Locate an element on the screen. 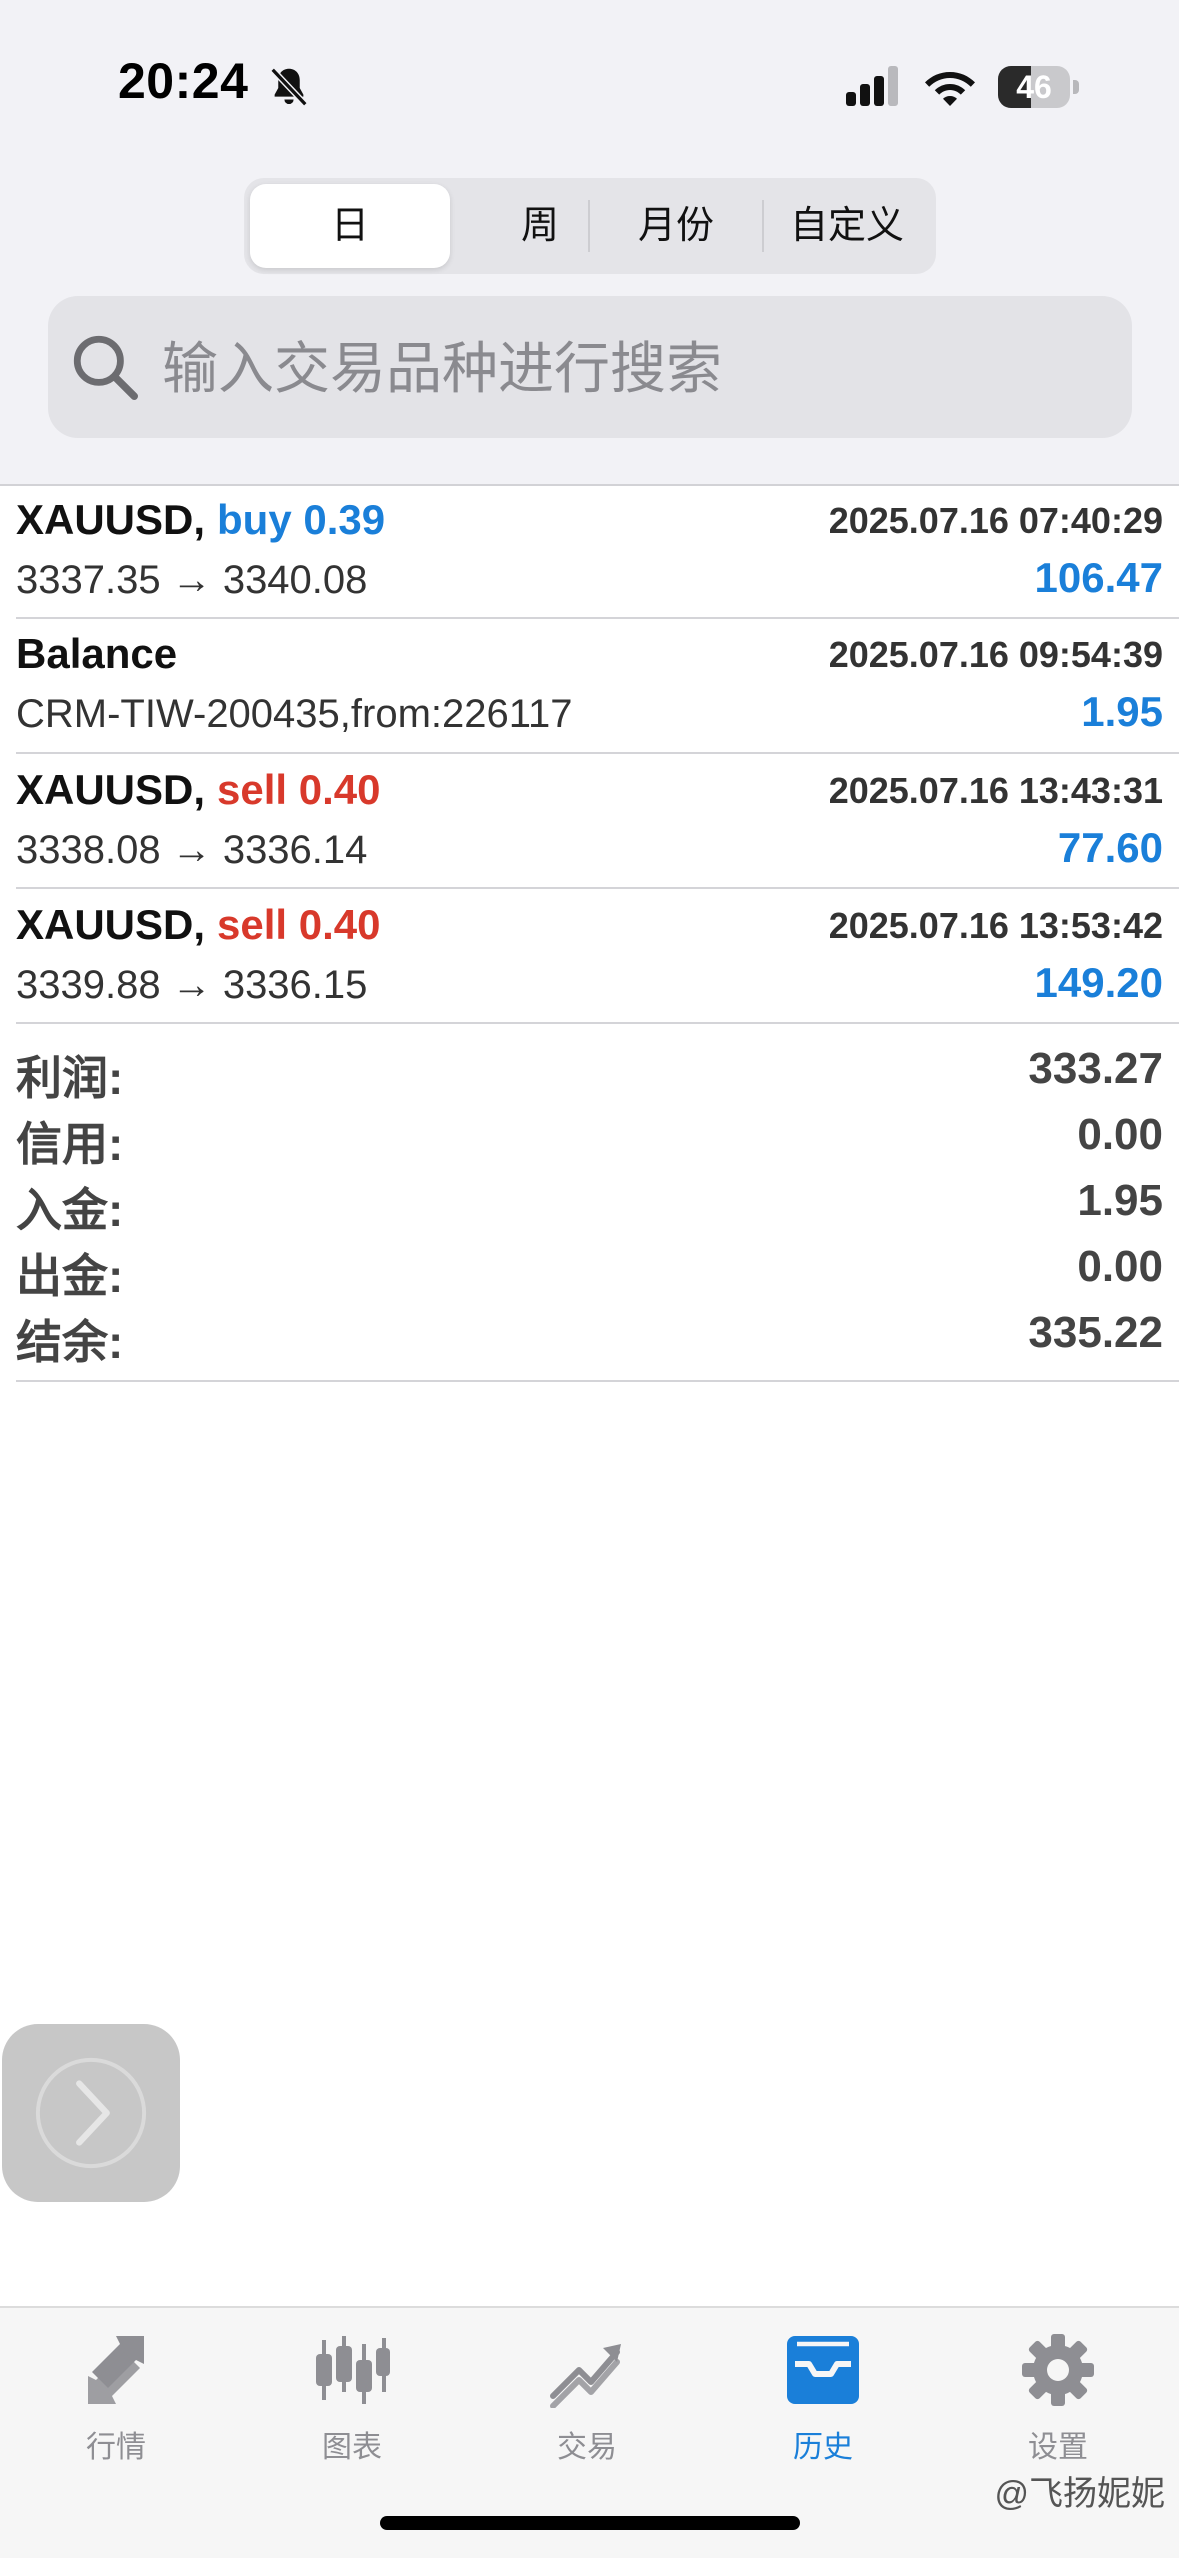  tab-trade: 交易 is located at coordinates (587, 2402).